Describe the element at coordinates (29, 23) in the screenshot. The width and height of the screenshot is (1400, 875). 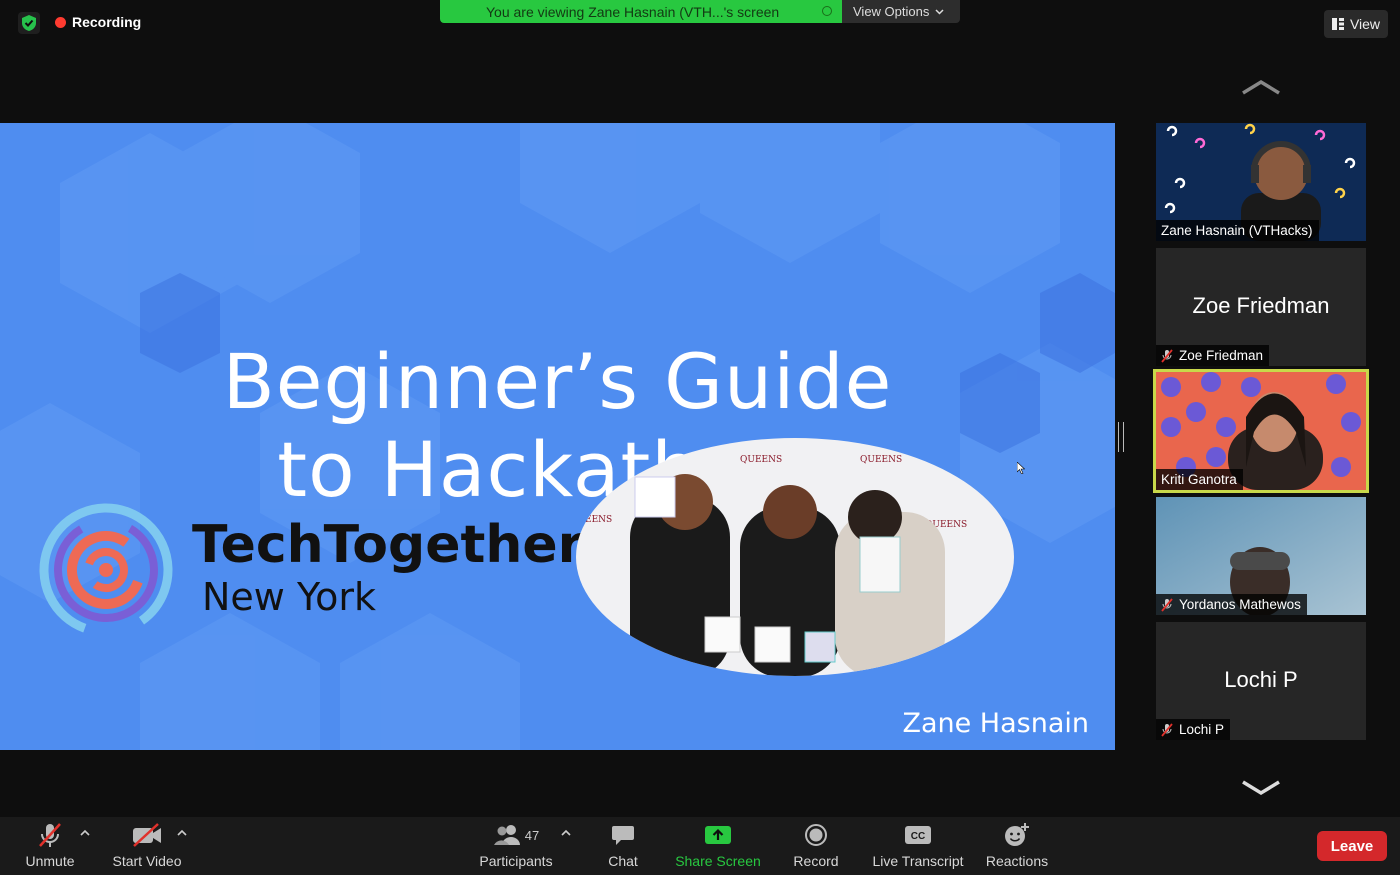
I see `security-shield-icon` at that location.